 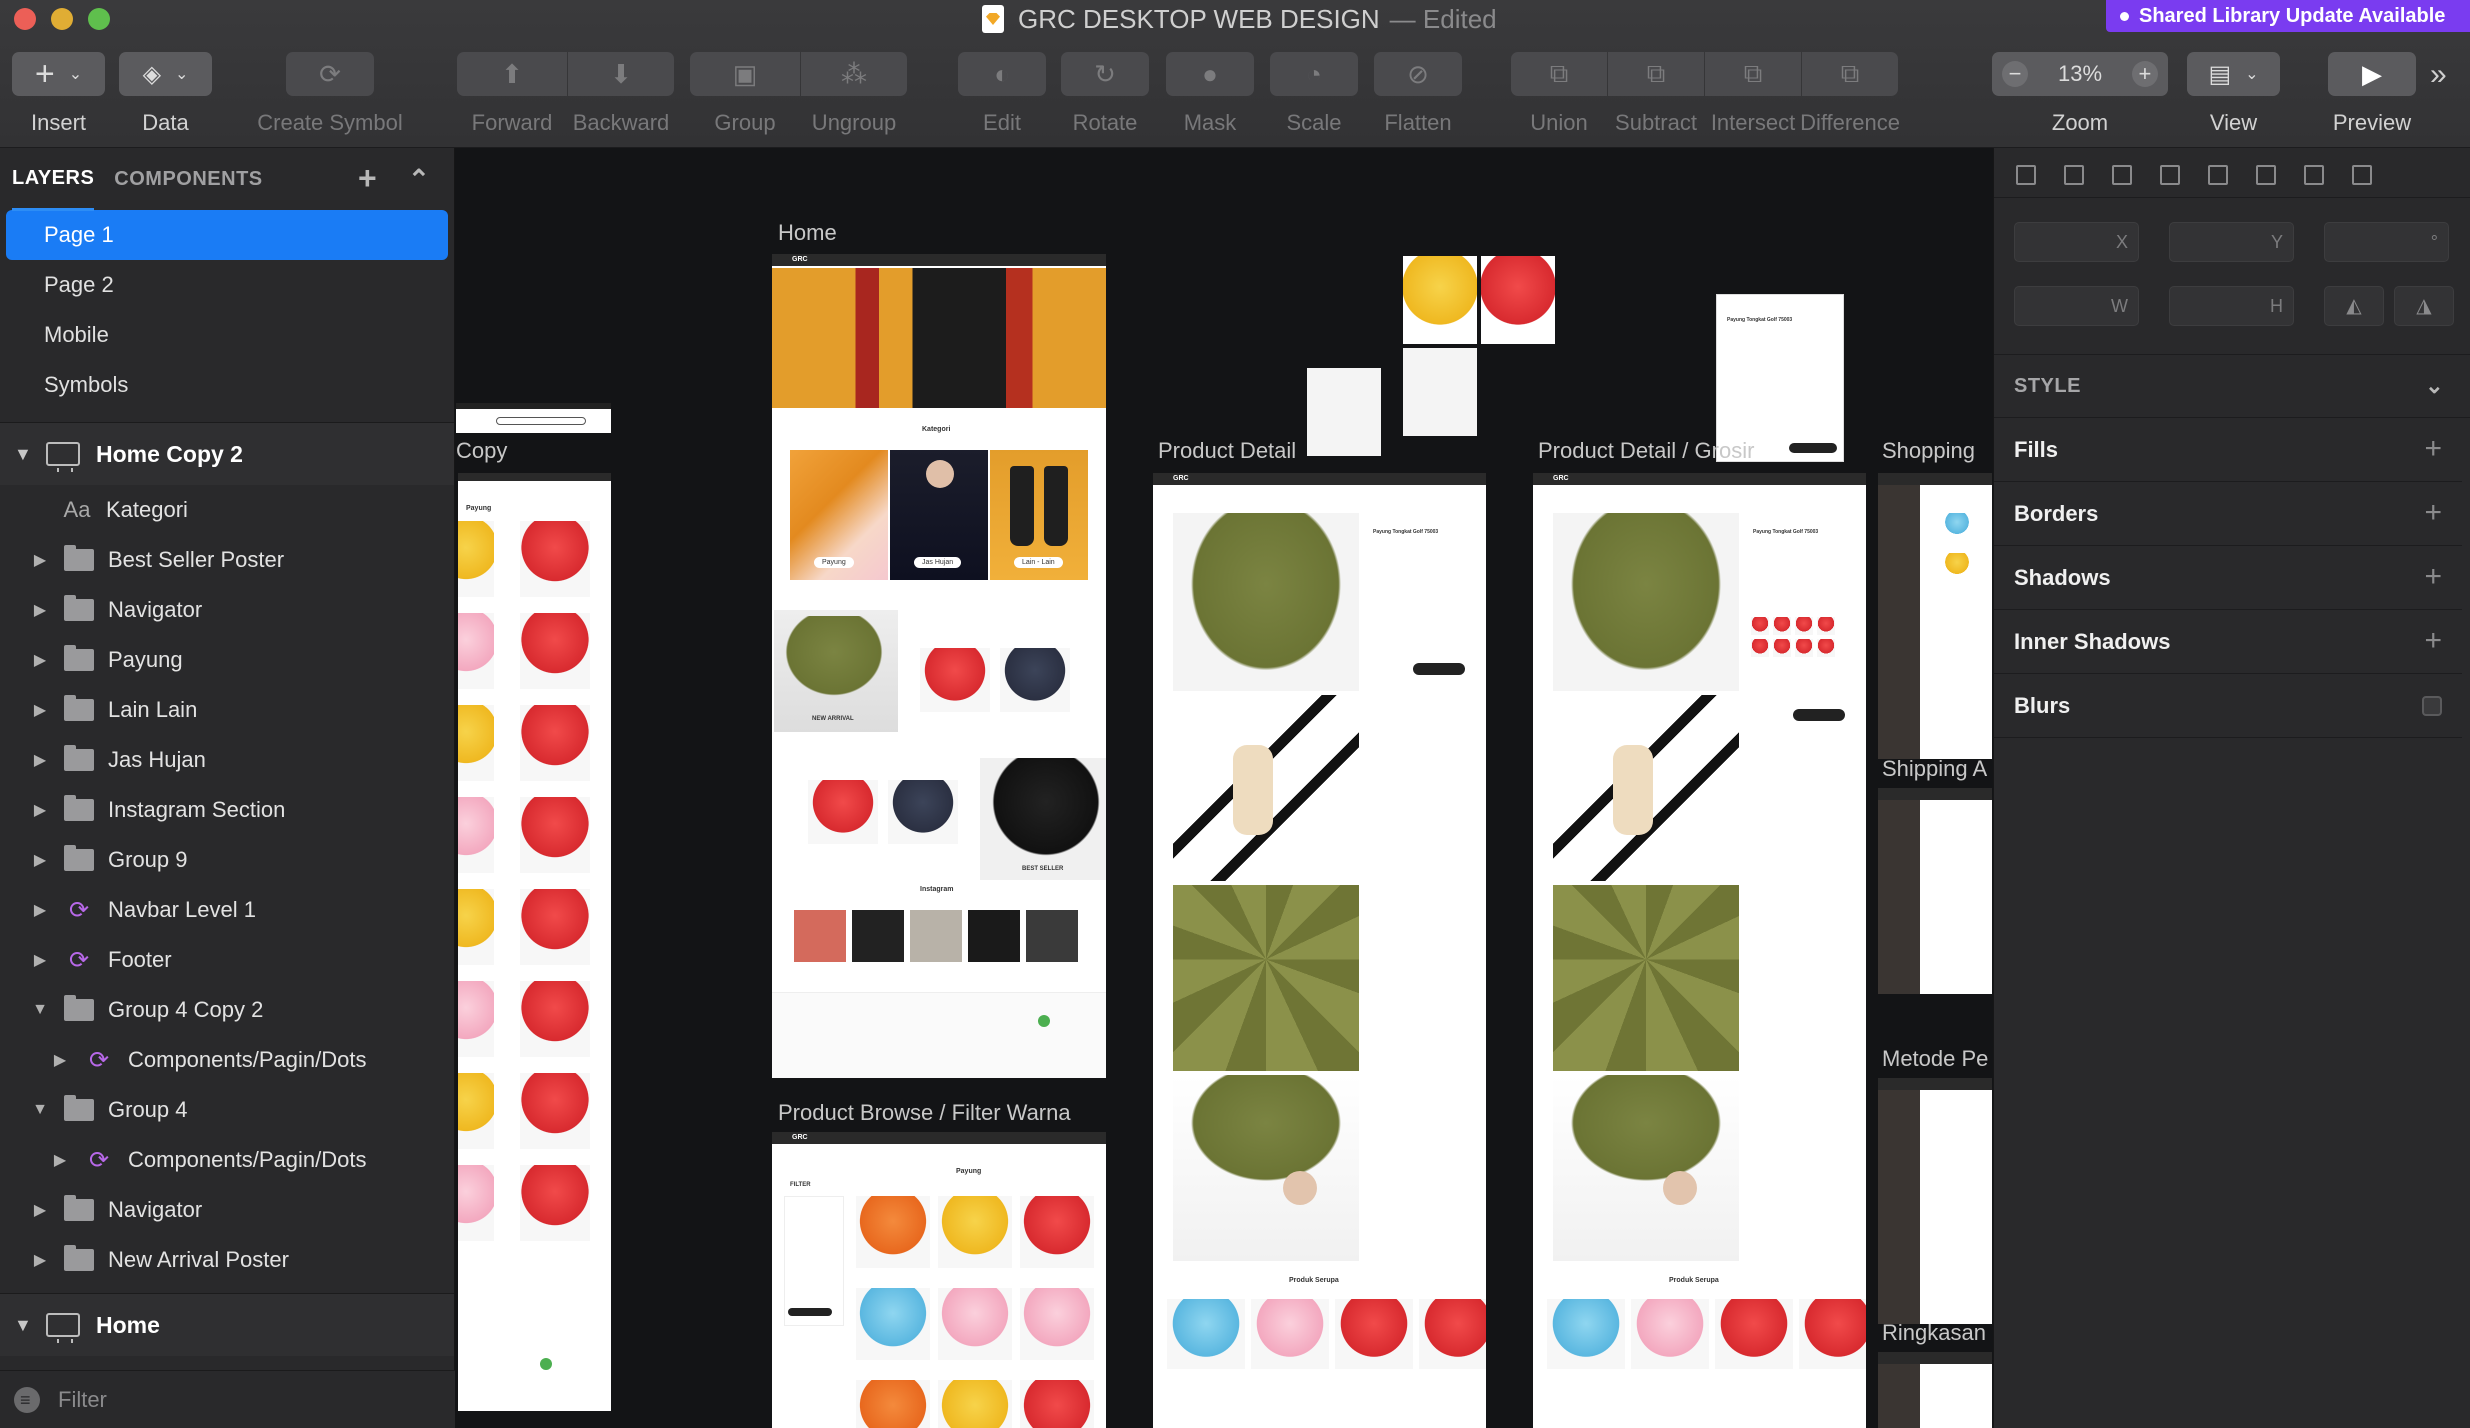 I want to click on artboard-row-home-copy-2: ▼ Home Copy 2, so click(x=227, y=454).